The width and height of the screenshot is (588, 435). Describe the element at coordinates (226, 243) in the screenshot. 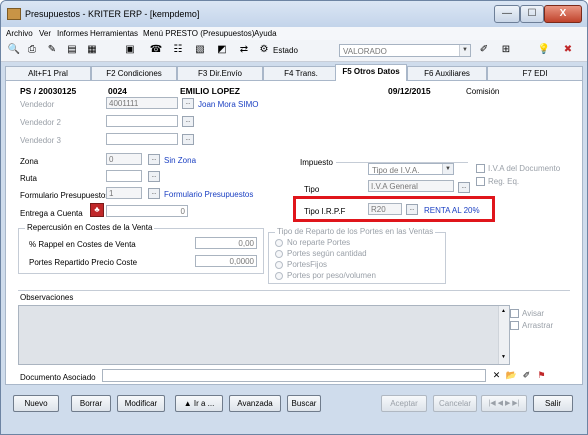

I see `rappel-field: 0,00` at that location.